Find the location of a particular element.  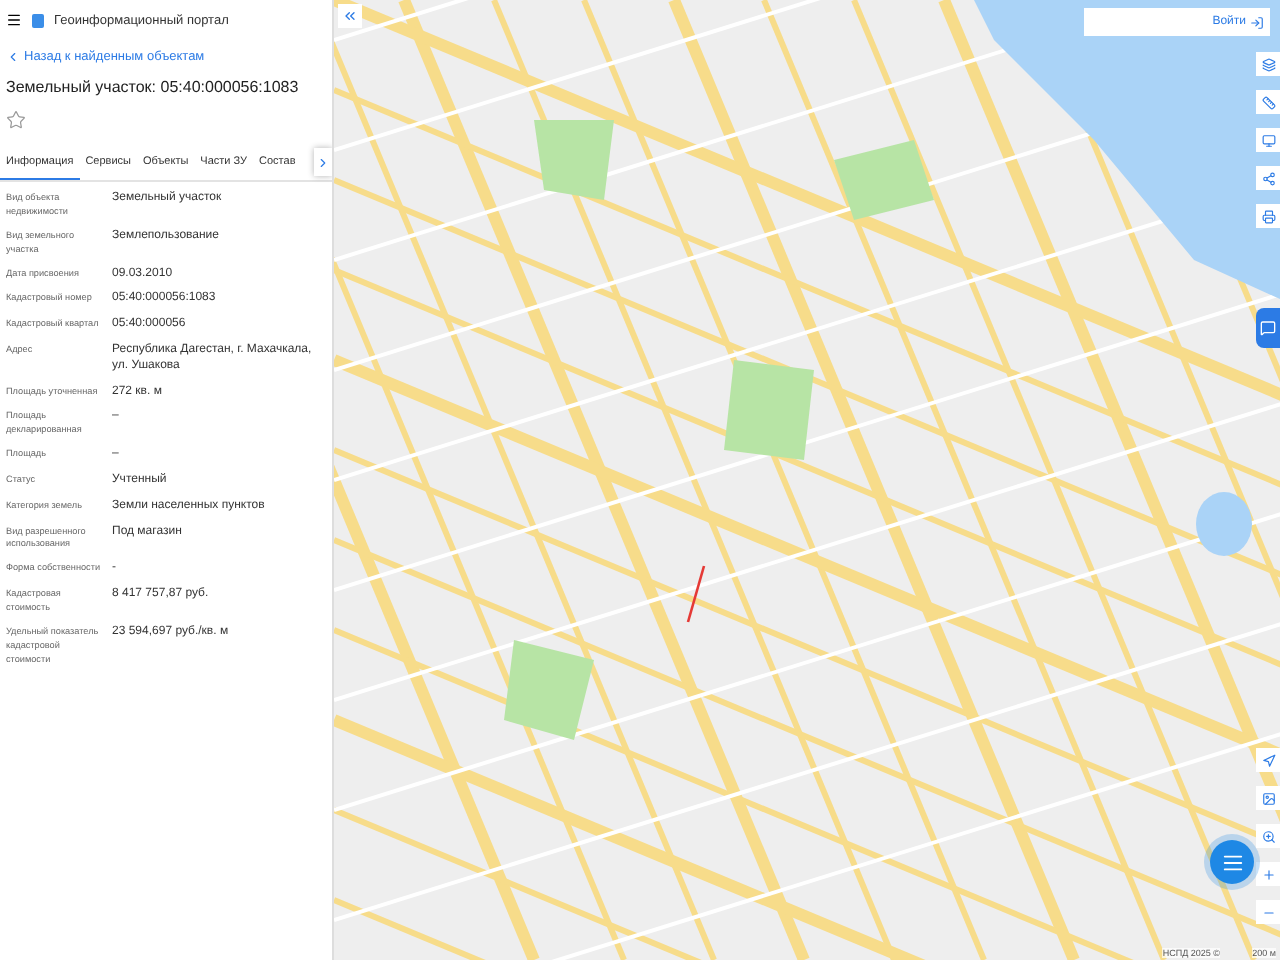

lines-icon is located at coordinates (1232, 862).